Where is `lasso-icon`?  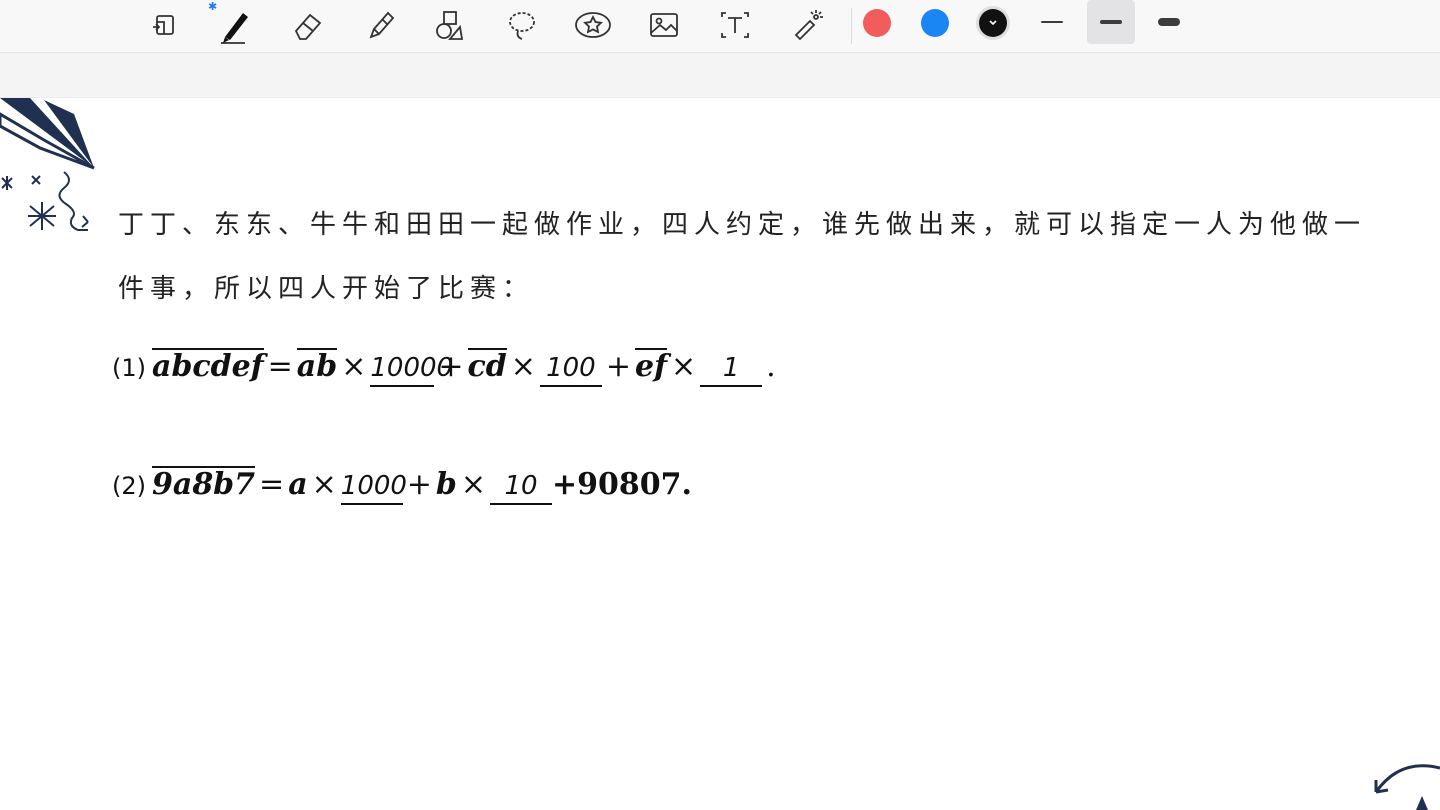 lasso-icon is located at coordinates (522, 25).